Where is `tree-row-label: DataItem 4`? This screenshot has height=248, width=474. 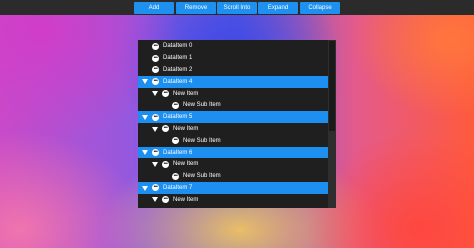
tree-row-label: DataItem 4 is located at coordinates (178, 81).